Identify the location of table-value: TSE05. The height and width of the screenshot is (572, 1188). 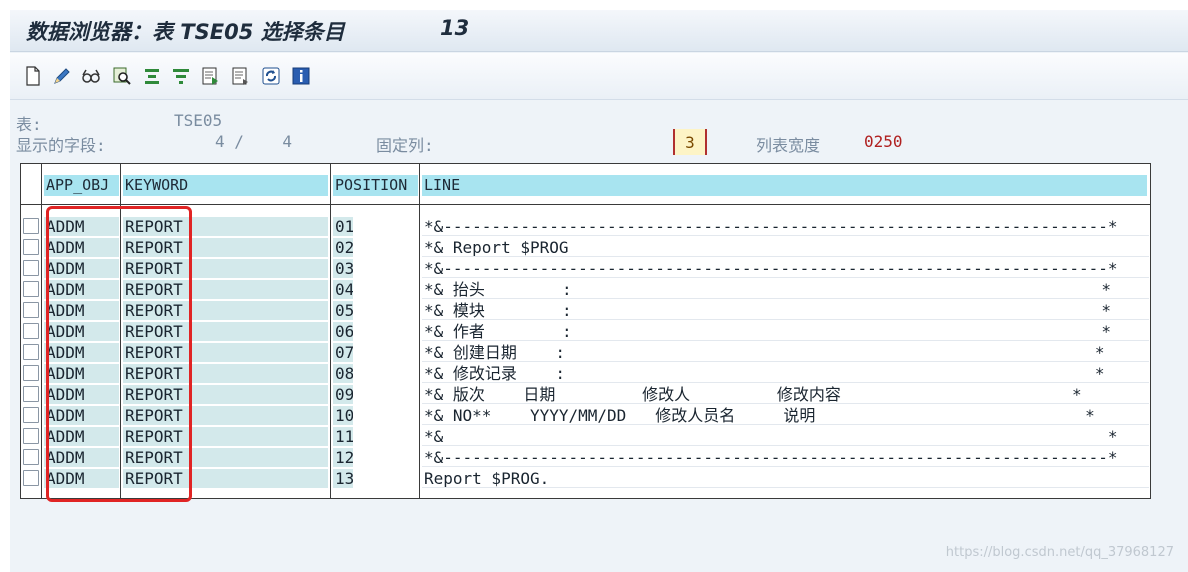
(198, 120).